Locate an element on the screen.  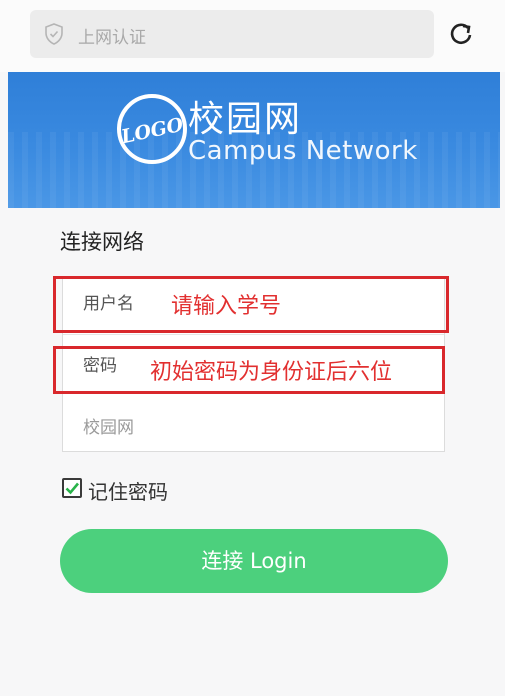
logo-text: LOGO is located at coordinates (152, 131).